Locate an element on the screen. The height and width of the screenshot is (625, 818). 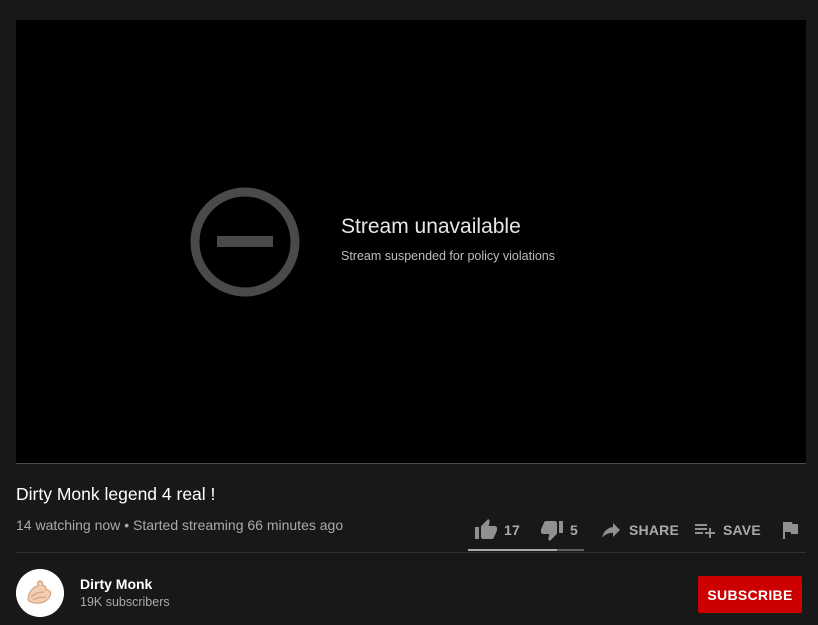
sentiment-bar is located at coordinates (526, 550).